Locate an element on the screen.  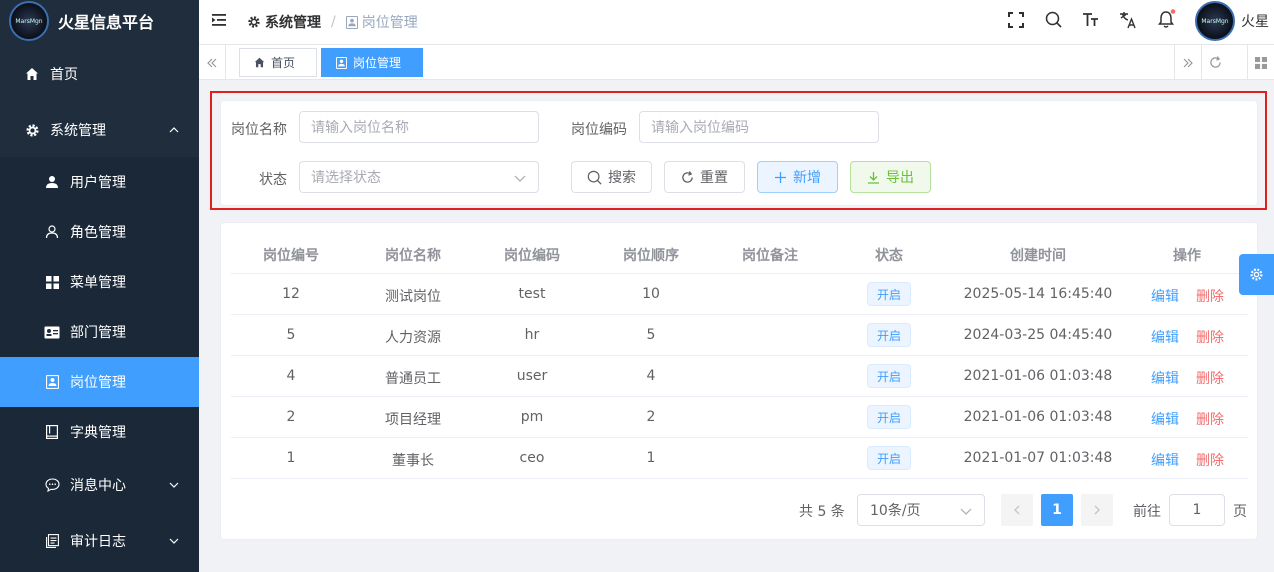
cell-created: 2024-03-25 04:45:40 is located at coordinates (1038, 335).